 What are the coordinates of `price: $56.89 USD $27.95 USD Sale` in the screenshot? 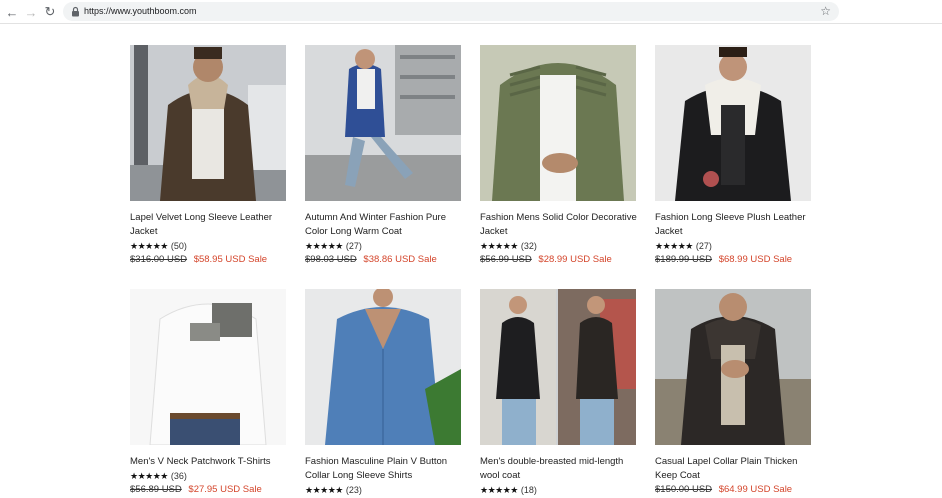 It's located at (196, 490).